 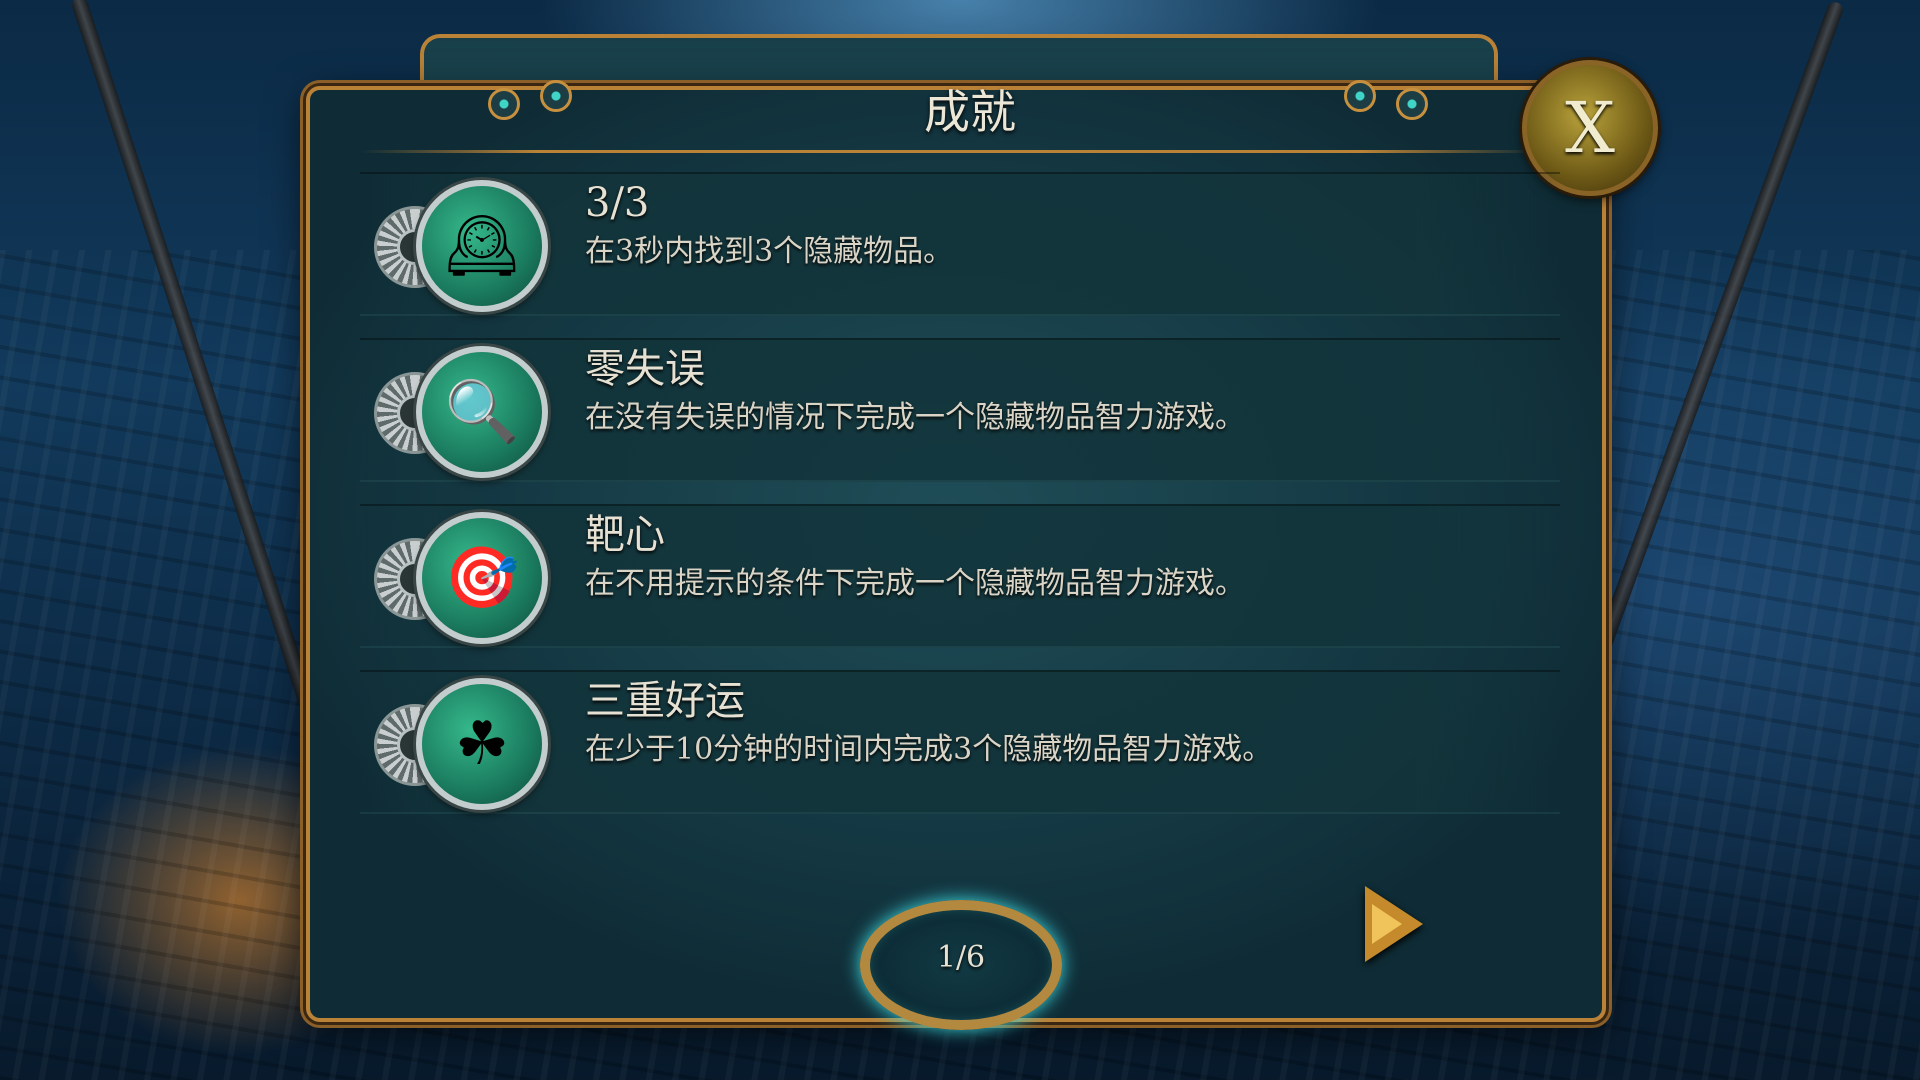 I want to click on achievement-row: 🕰 3/3 在3秒内找到3个隐藏物品。, so click(x=960, y=244).